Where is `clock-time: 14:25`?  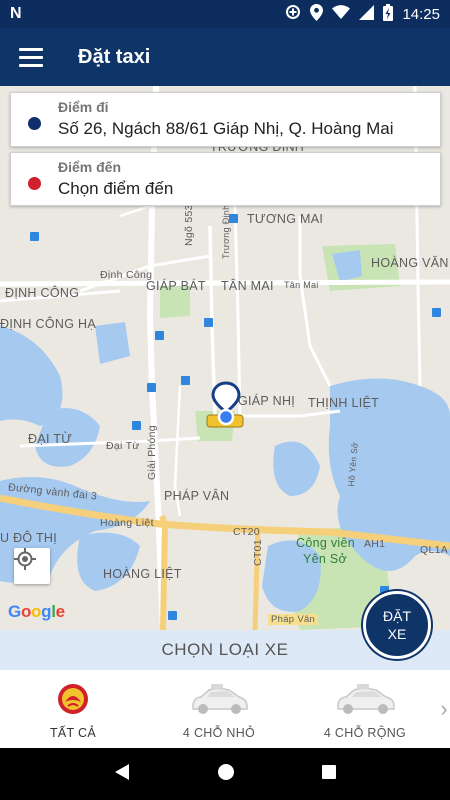
clock-time: 14:25 is located at coordinates (421, 14).